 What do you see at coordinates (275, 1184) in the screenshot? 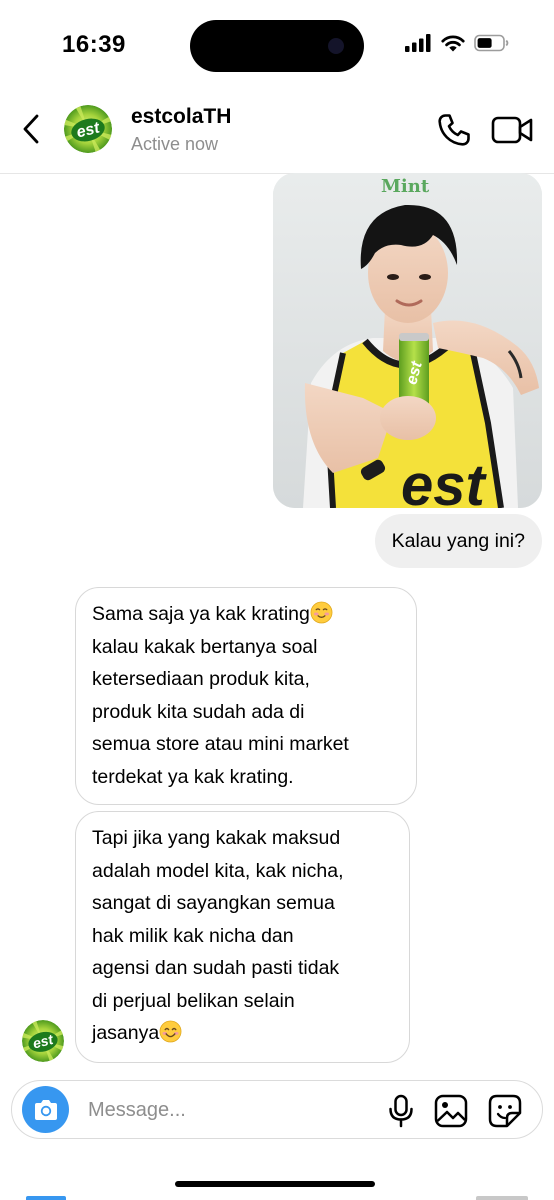
I see `home-indicator` at bounding box center [275, 1184].